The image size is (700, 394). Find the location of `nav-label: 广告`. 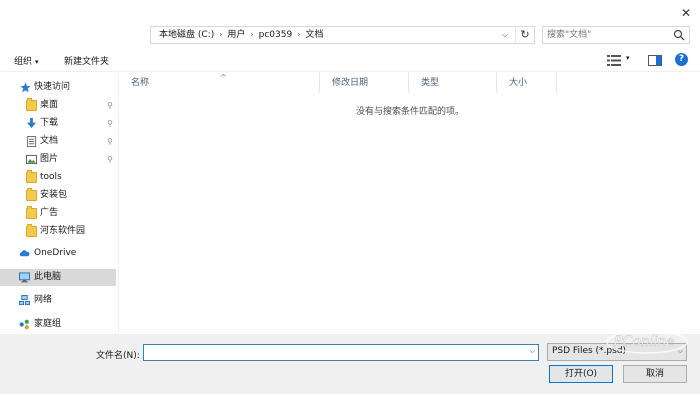

nav-label: 广告 is located at coordinates (49, 213).